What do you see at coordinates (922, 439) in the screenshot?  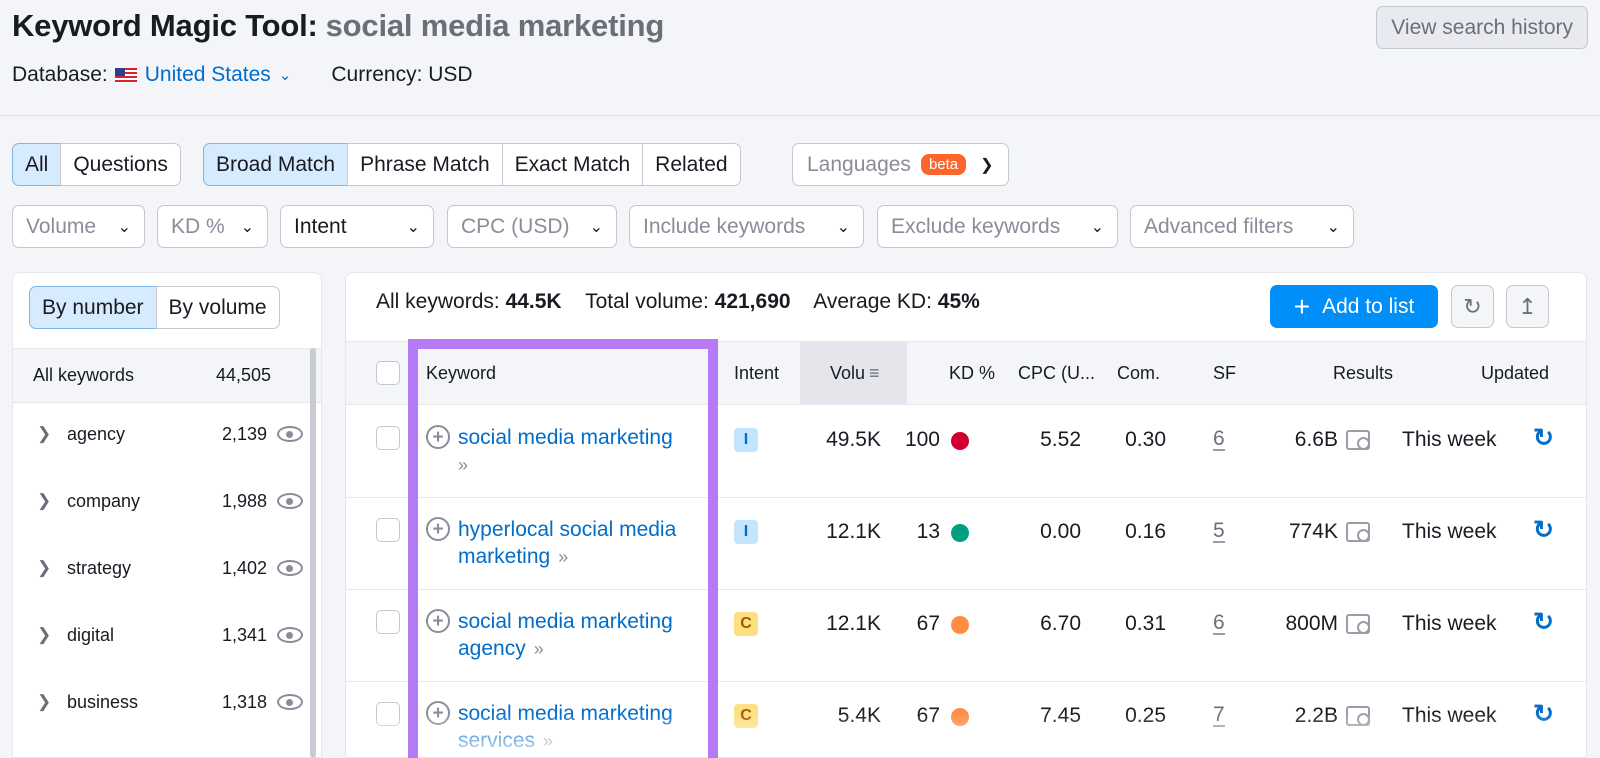 I see `kd-value: 100` at bounding box center [922, 439].